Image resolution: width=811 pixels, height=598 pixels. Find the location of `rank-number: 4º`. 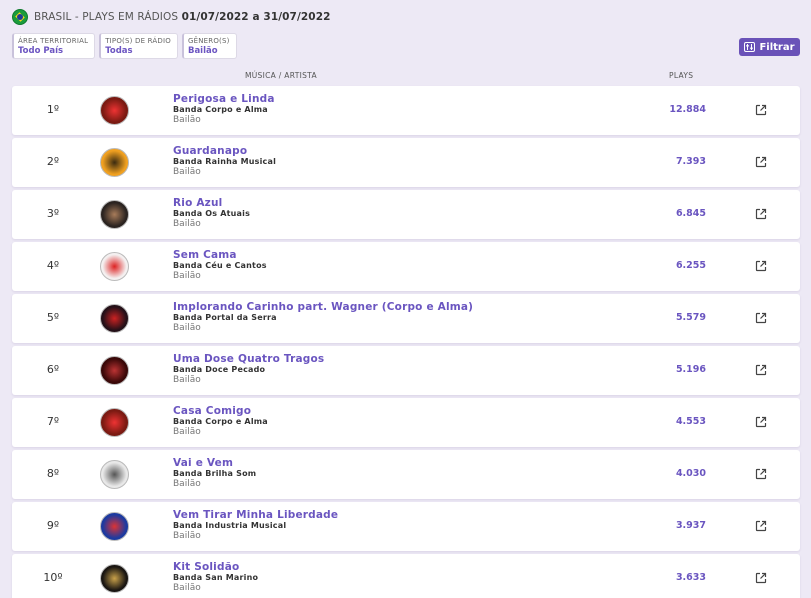

rank-number: 4º is located at coordinates (53, 265).